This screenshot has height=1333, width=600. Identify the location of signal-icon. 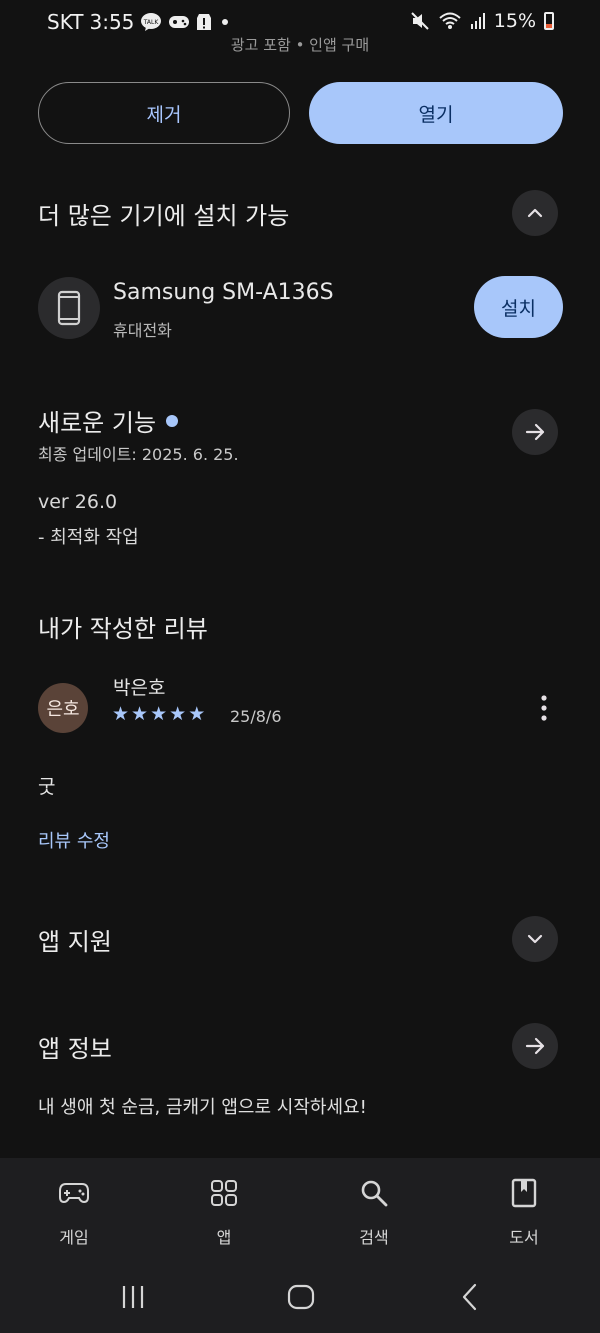
(478, 21).